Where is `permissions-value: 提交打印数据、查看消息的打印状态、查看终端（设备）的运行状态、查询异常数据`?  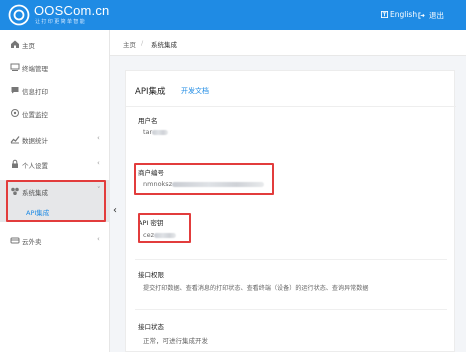
permissions-value: 提交打印数据、查看消息的打印状态、查看终端（设备）的运行状态、查询异常数据 is located at coordinates (256, 288).